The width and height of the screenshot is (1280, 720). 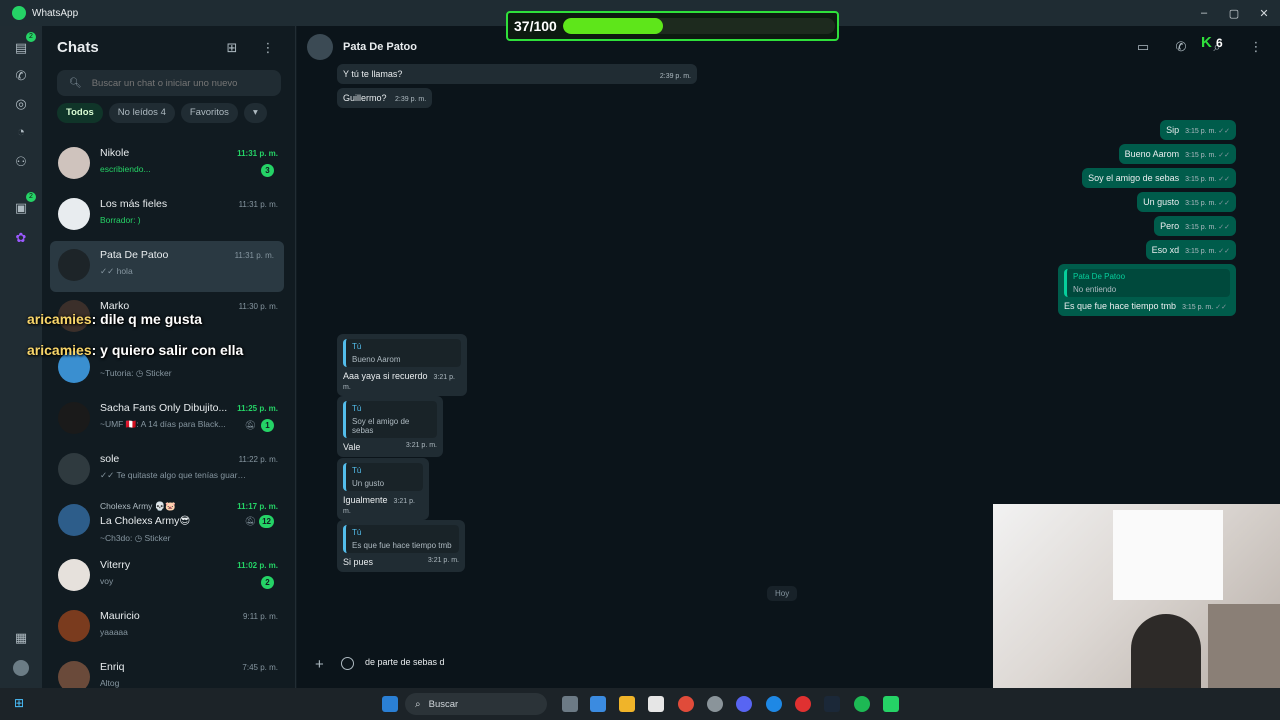 What do you see at coordinates (390, 704) in the screenshot?
I see `start-menu-icon` at bounding box center [390, 704].